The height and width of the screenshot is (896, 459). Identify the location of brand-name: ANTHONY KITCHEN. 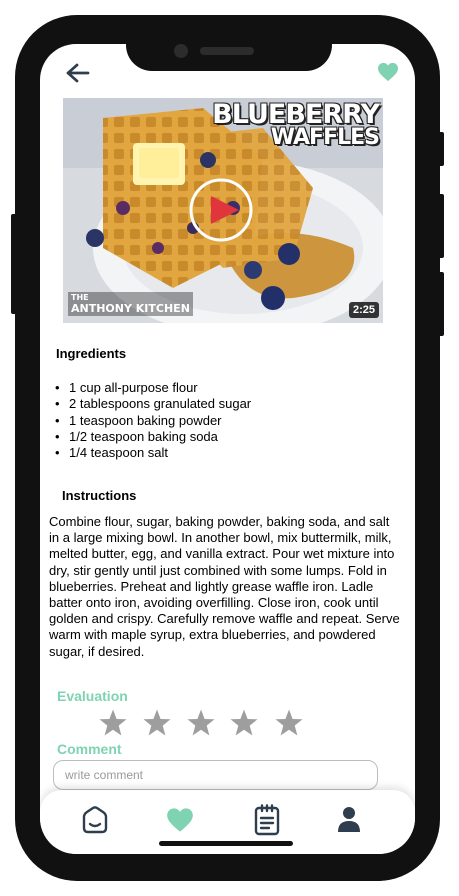
(130, 308).